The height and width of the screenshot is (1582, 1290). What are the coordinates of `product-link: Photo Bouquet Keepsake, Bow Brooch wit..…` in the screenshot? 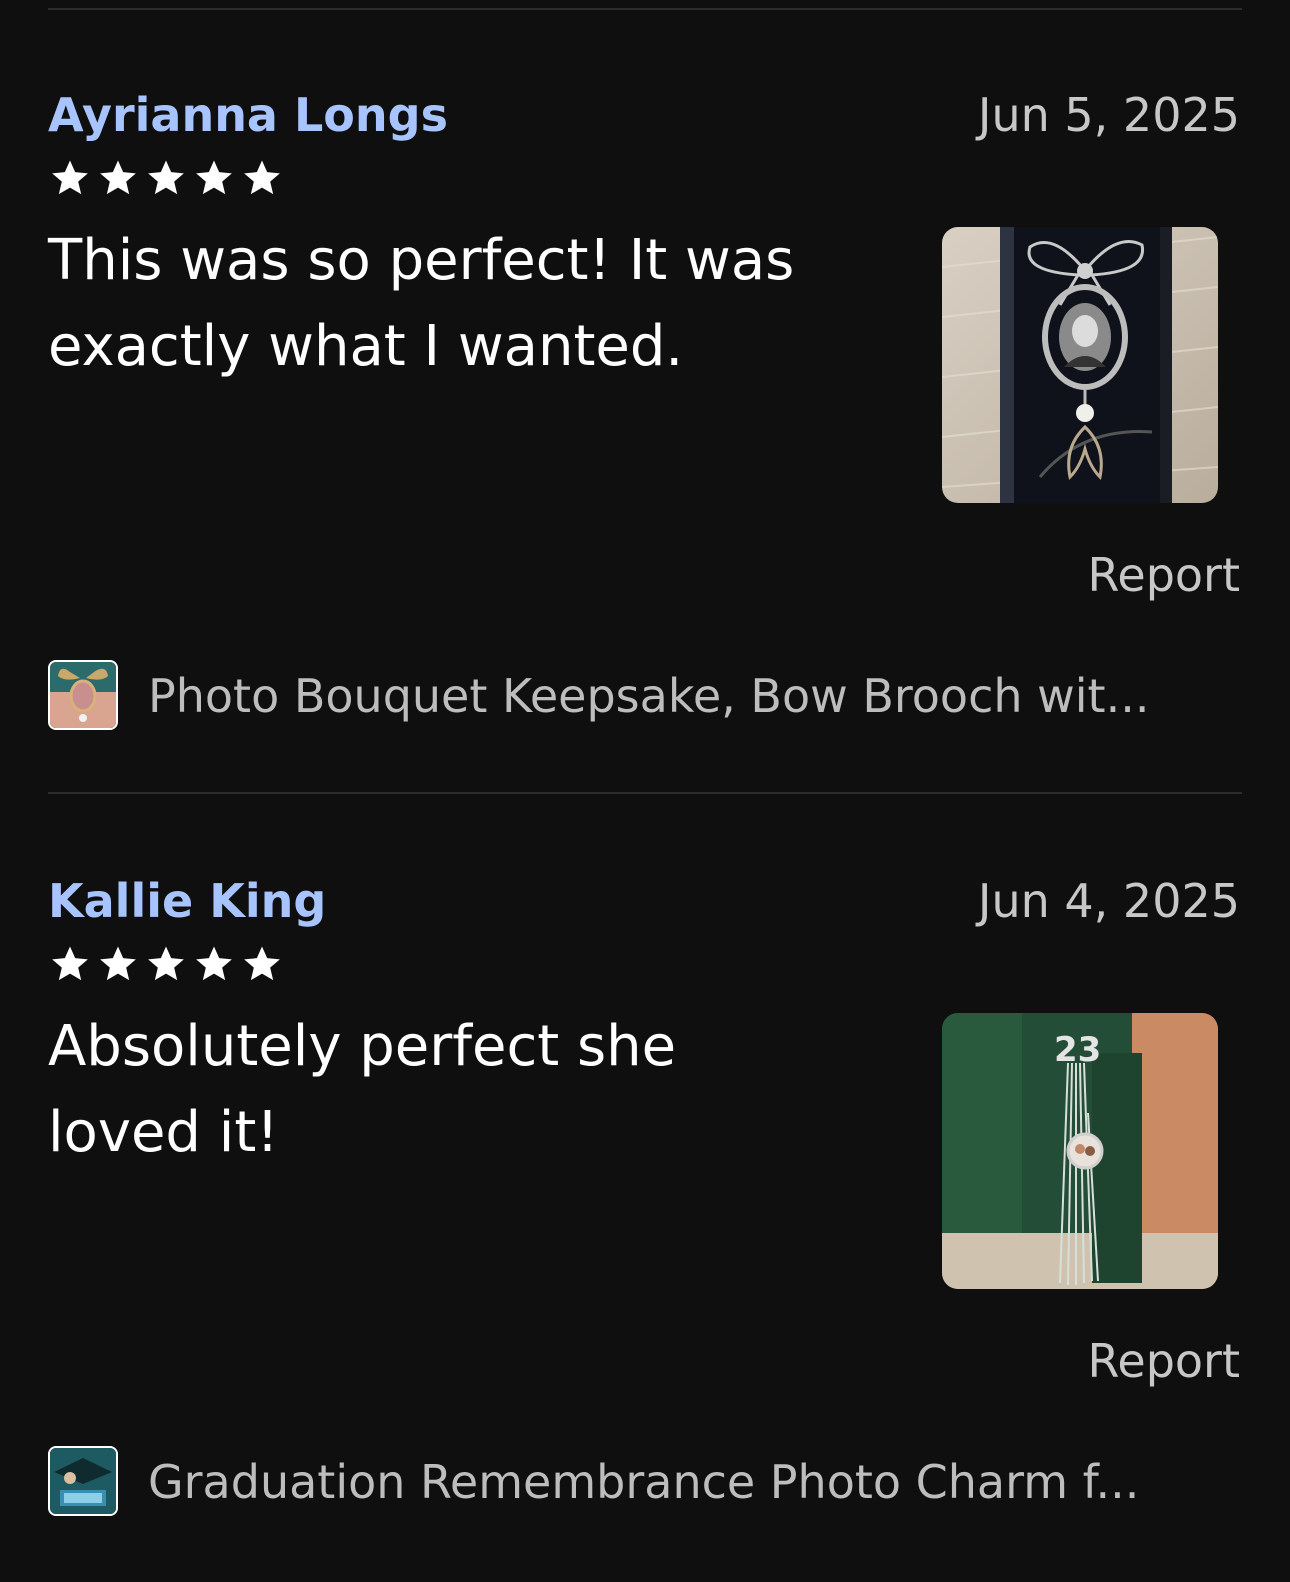 It's located at (633, 696).